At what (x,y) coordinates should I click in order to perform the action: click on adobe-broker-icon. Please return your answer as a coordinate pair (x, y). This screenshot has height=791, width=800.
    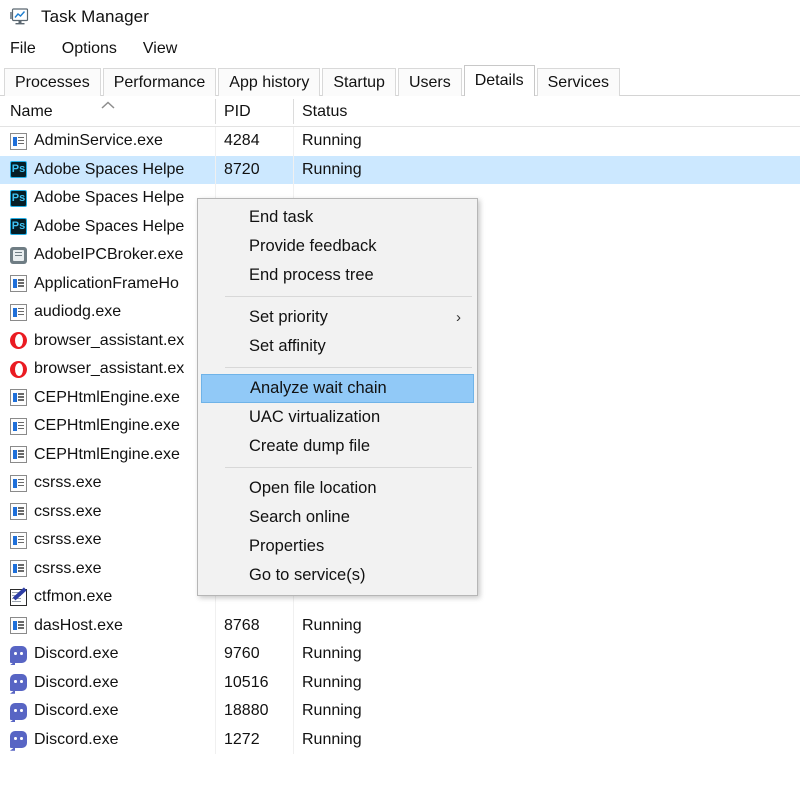
    Looking at the image, I should click on (18, 255).